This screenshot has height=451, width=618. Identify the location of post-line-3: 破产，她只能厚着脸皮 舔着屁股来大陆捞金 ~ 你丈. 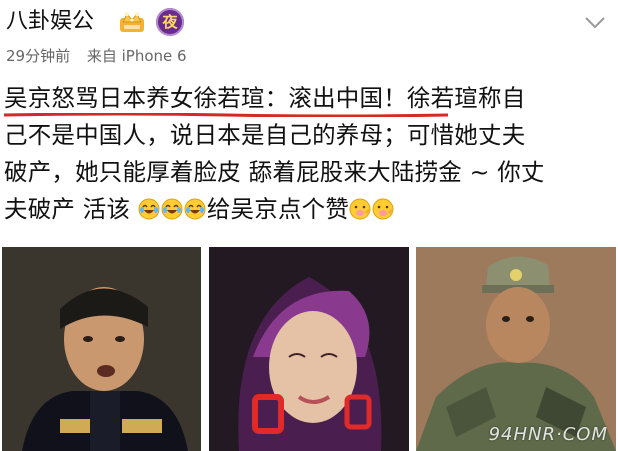
(274, 172).